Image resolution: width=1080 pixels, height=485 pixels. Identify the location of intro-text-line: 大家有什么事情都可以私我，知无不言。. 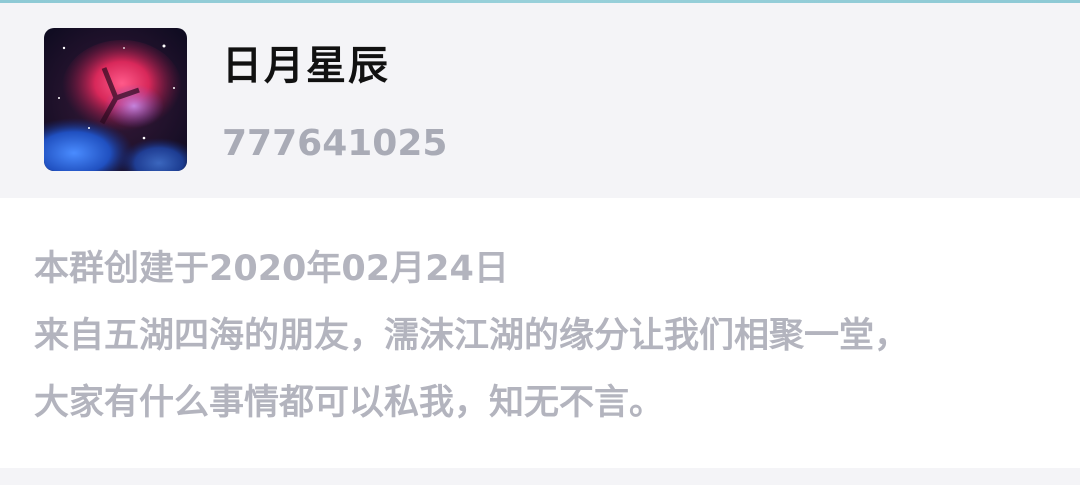
(349, 403).